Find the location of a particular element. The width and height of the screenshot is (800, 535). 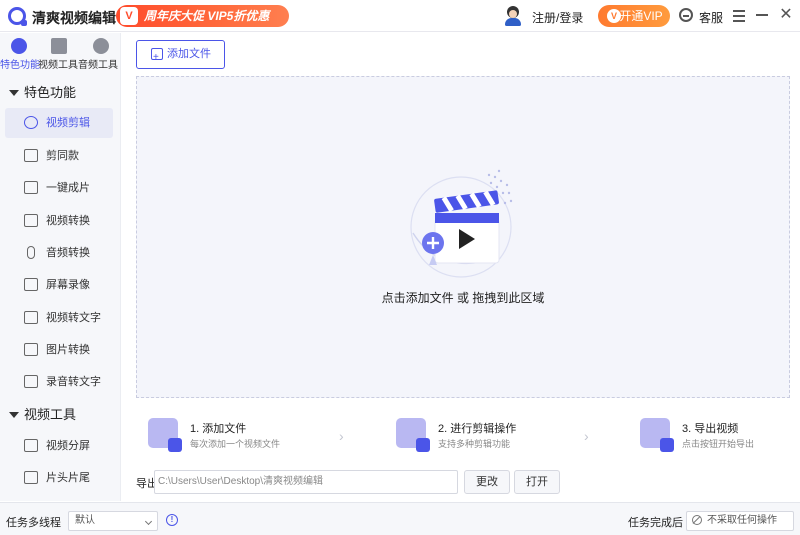

open-vip-button: V 开通VIP is located at coordinates (634, 16).